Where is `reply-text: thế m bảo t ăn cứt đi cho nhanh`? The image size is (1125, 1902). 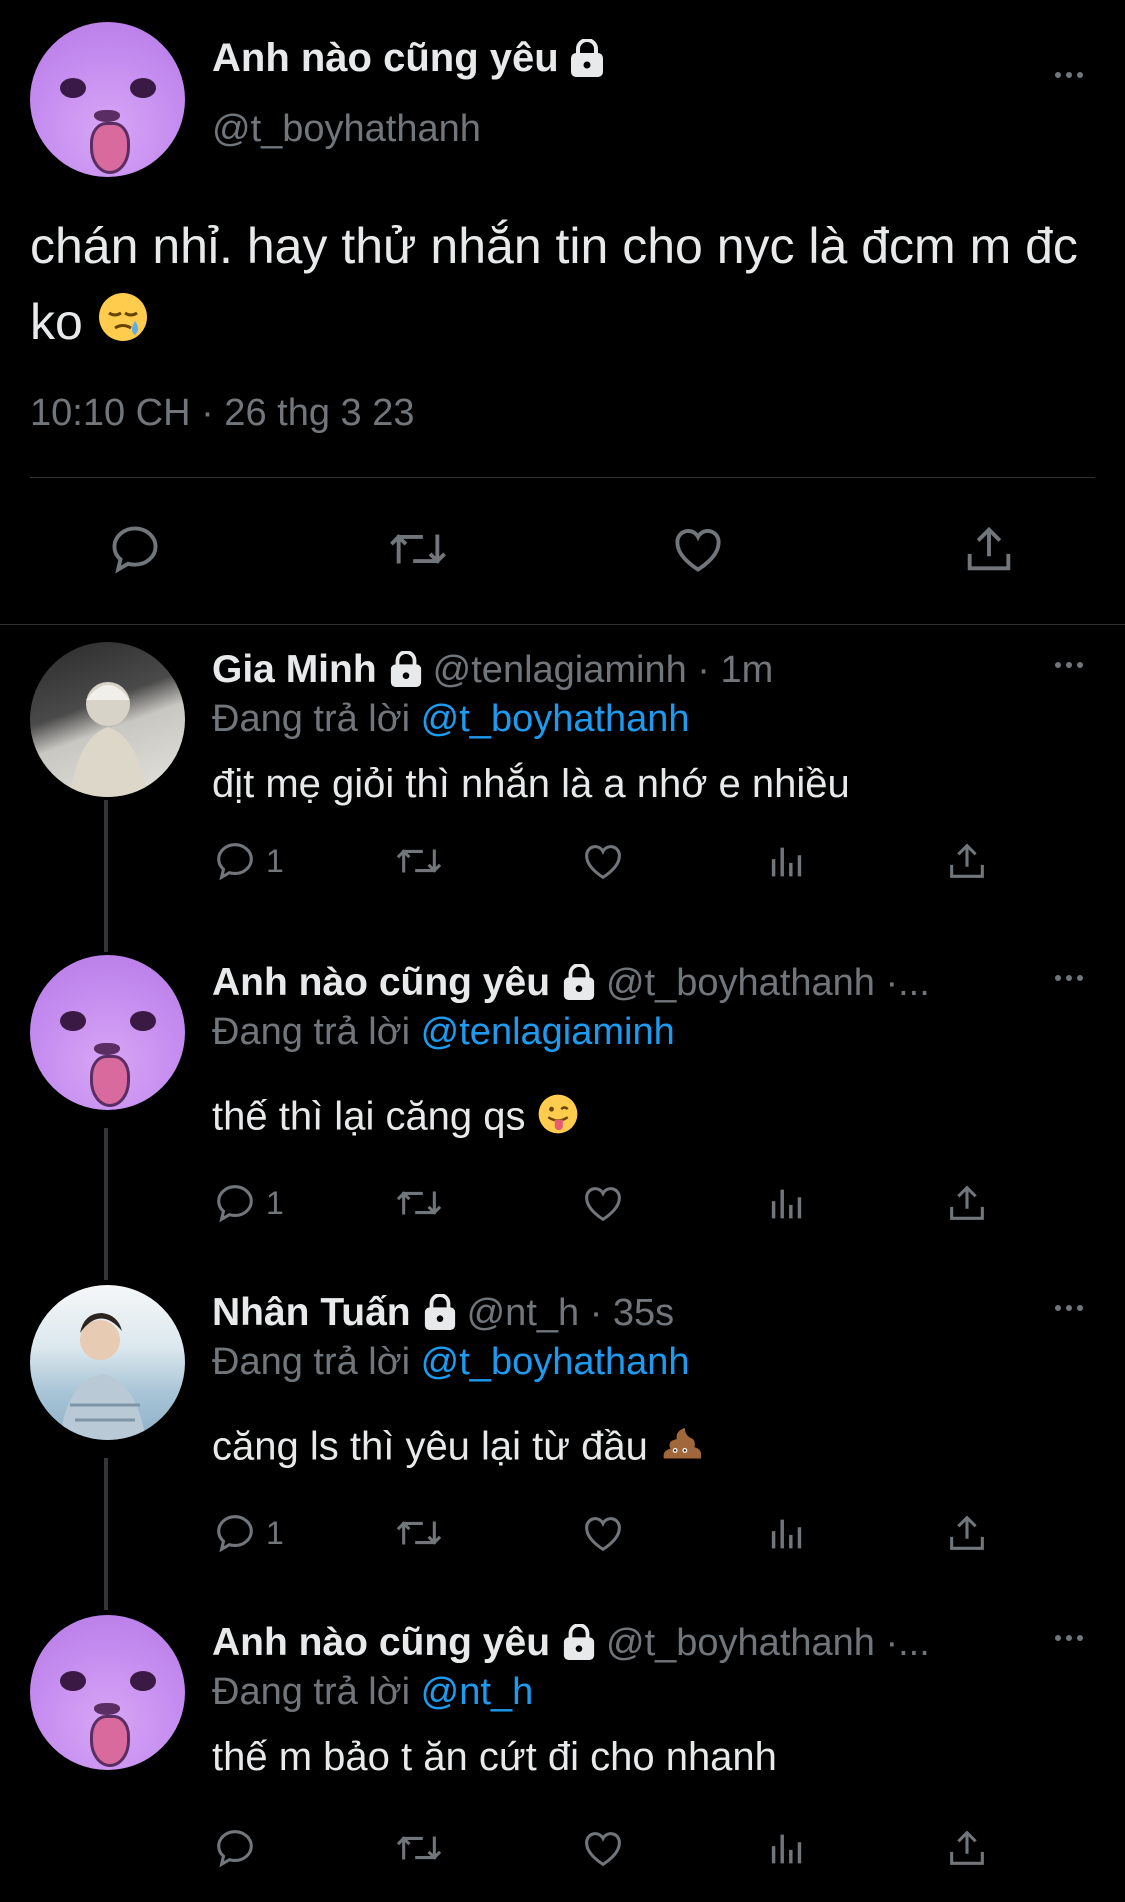 reply-text: thế m bảo t ăn cứt đi cho nhanh is located at coordinates (494, 1757).